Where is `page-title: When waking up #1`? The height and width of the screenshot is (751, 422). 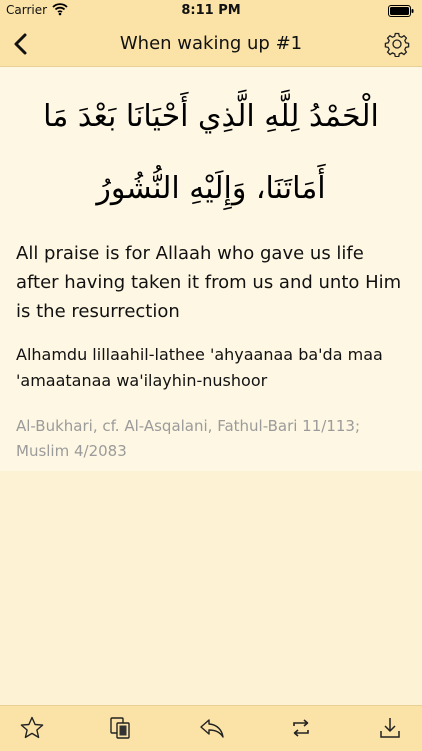 page-title: When waking up #1 is located at coordinates (211, 43).